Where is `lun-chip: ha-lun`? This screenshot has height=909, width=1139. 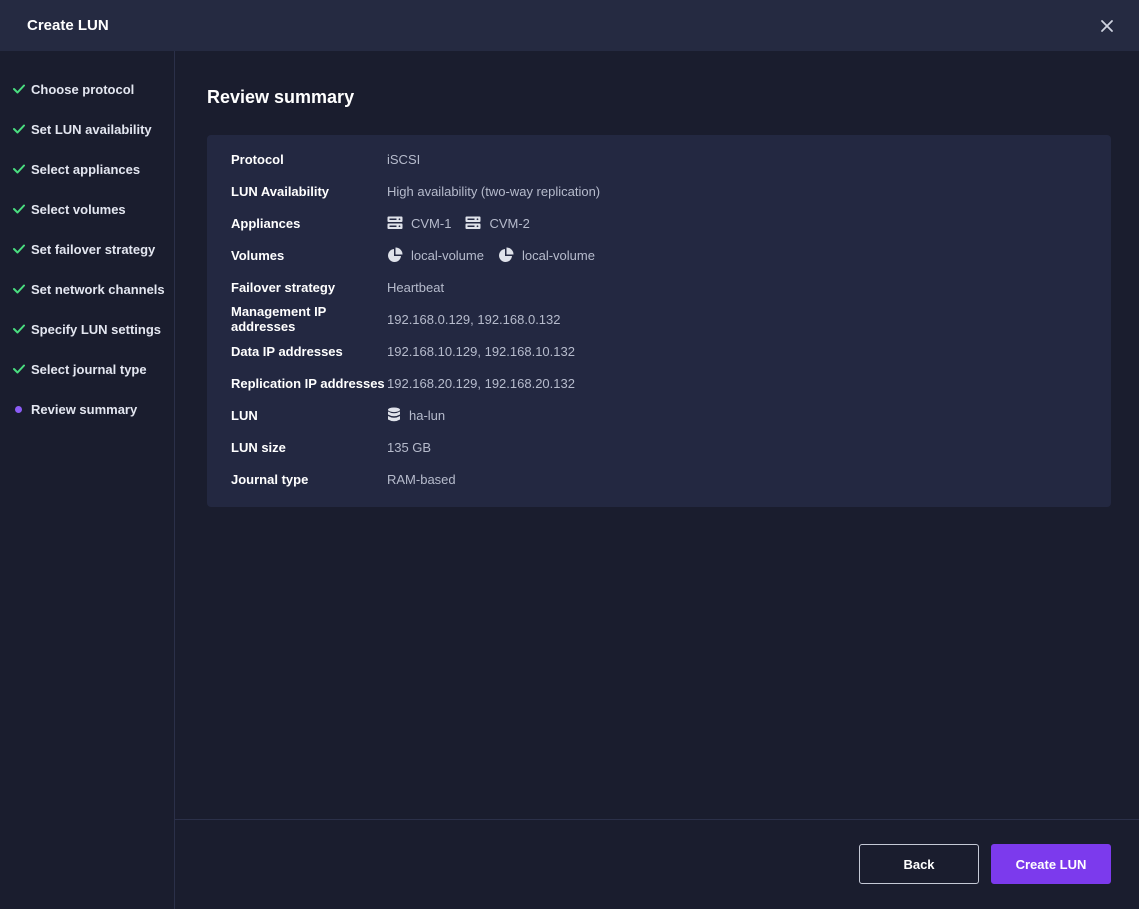 lun-chip: ha-lun is located at coordinates (416, 415).